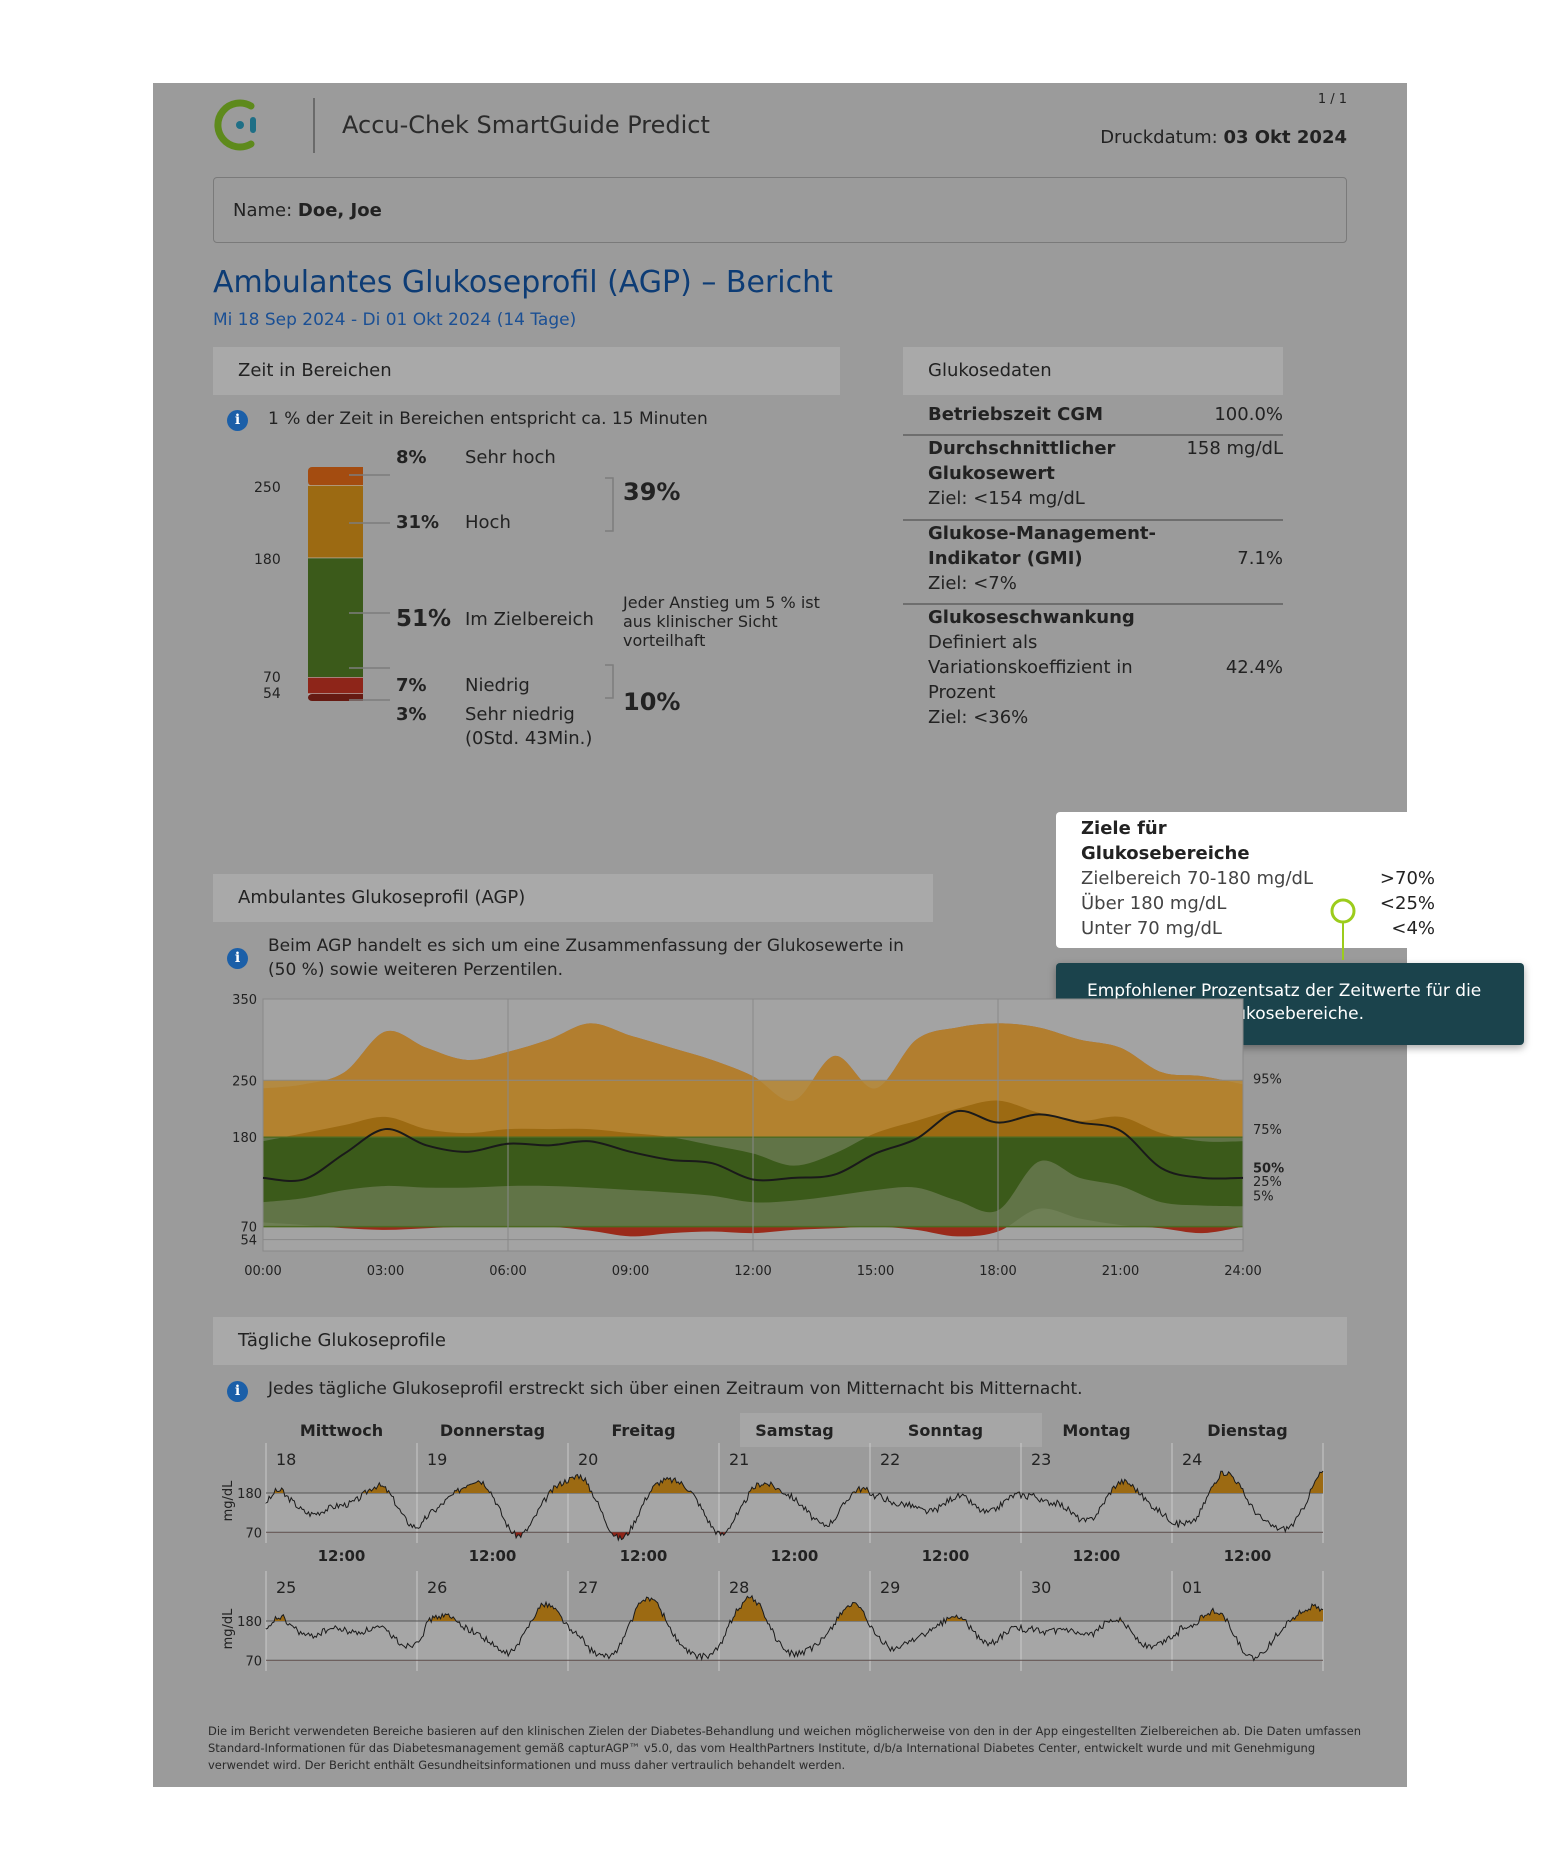  What do you see at coordinates (794, 1430) in the screenshot?
I see `weekday-label: Samstag` at bounding box center [794, 1430].